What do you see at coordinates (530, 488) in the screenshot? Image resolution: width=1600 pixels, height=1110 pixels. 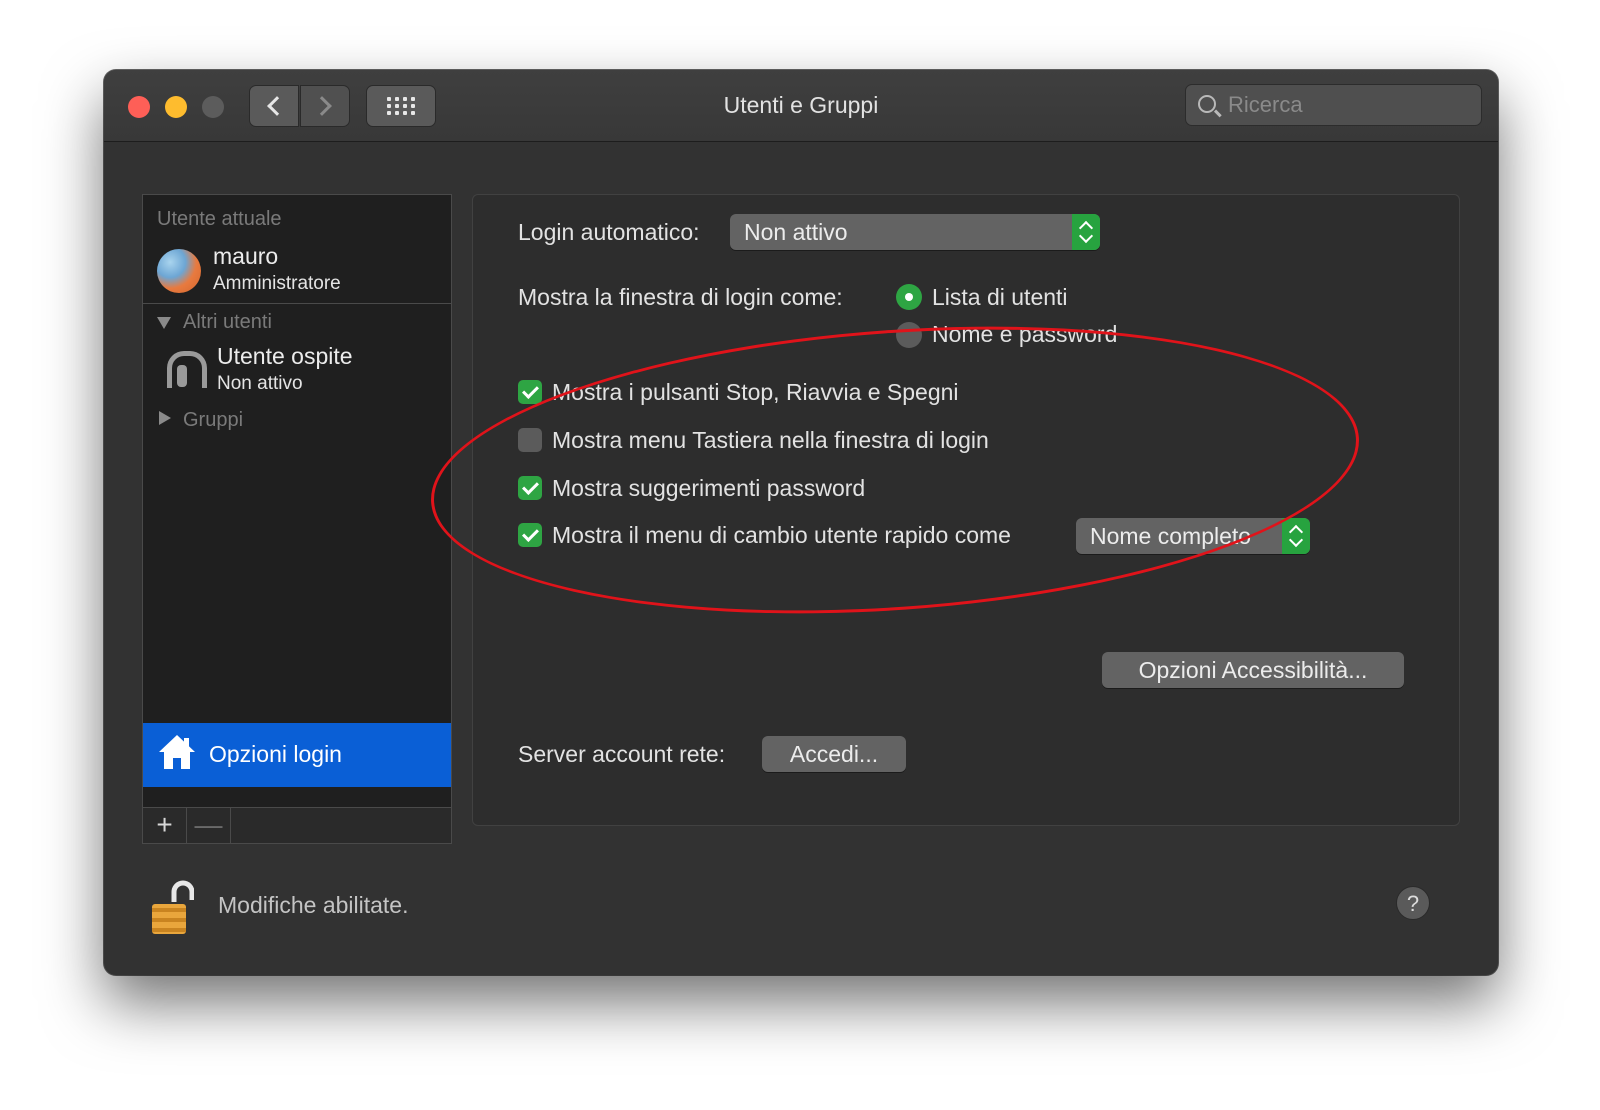 I see `checkbox-show-password-hints` at bounding box center [530, 488].